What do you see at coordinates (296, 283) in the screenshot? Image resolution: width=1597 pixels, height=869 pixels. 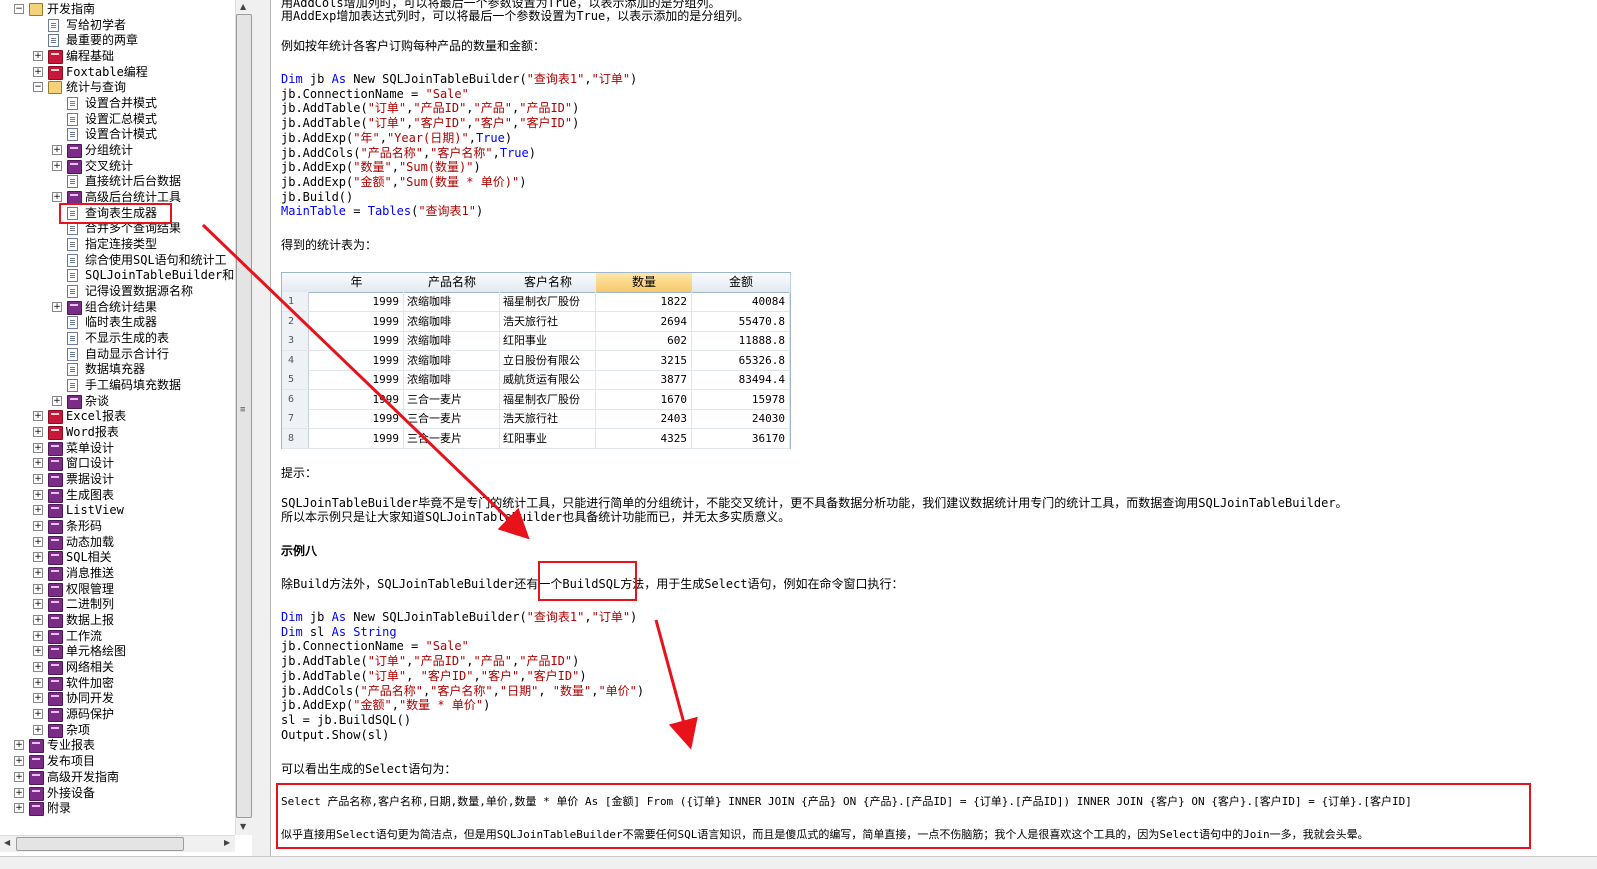 I see `grid-corner` at bounding box center [296, 283].